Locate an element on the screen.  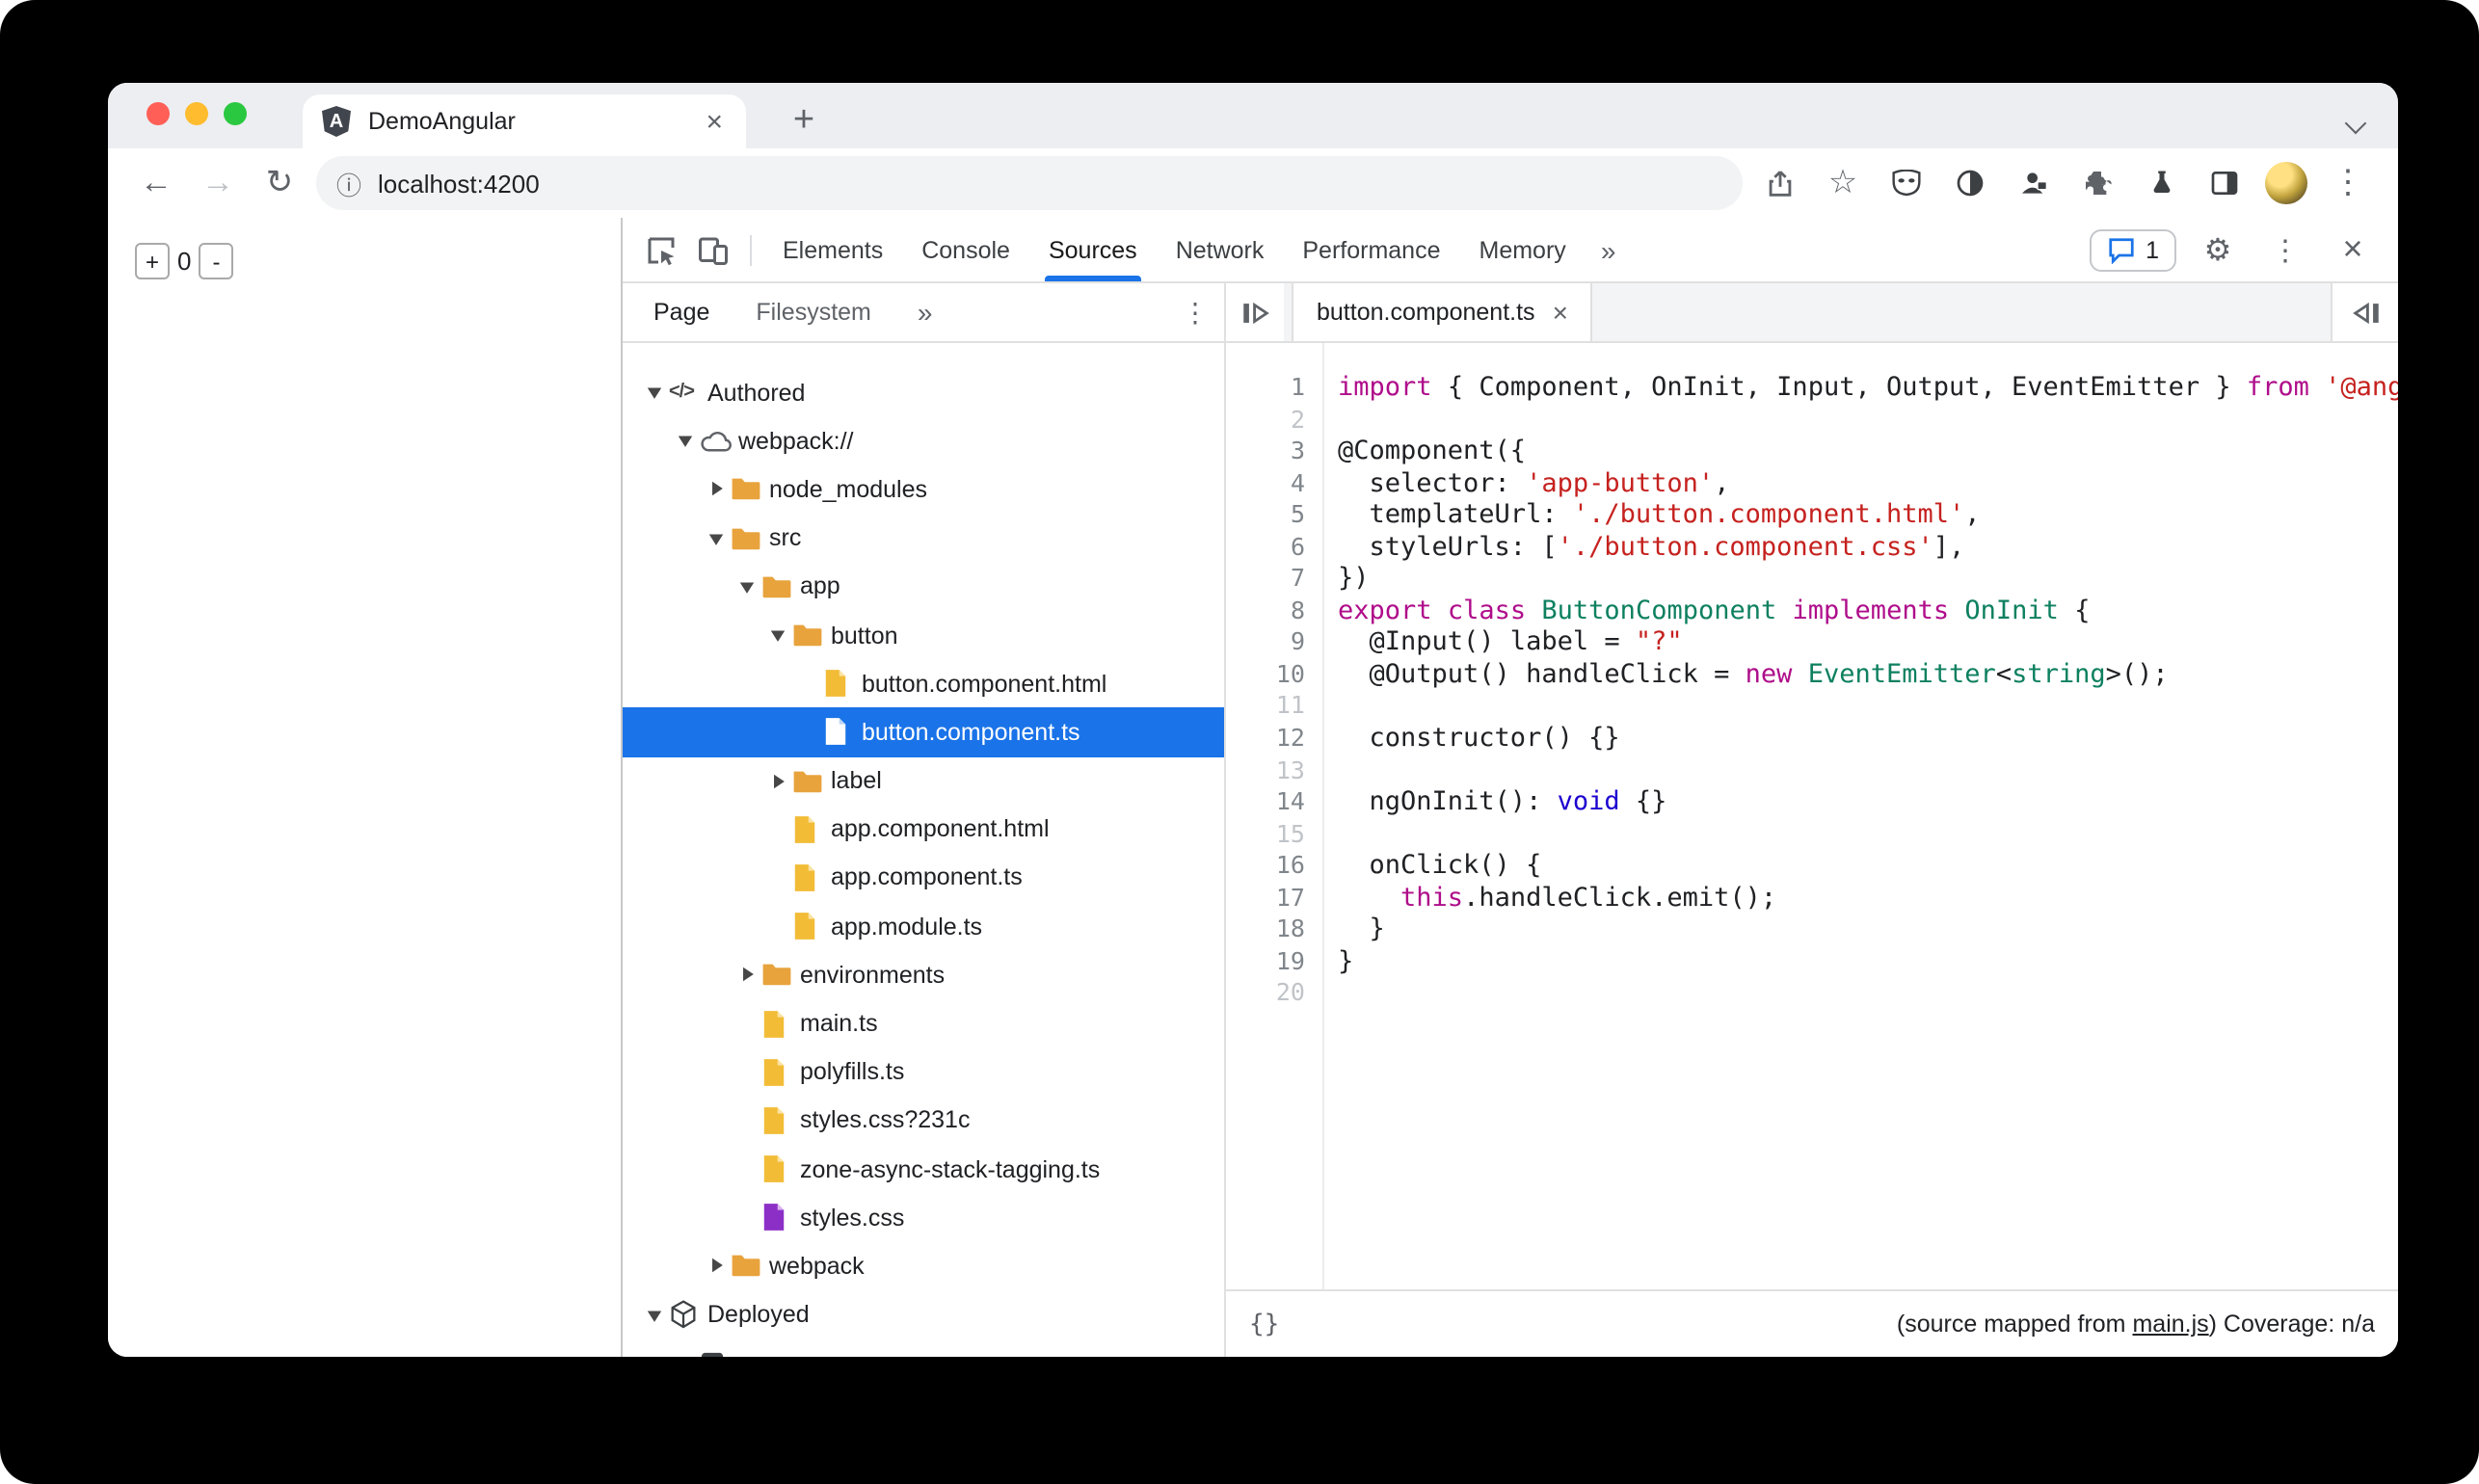
settings-gear-icon: ⚙ is located at coordinates (2218, 250).